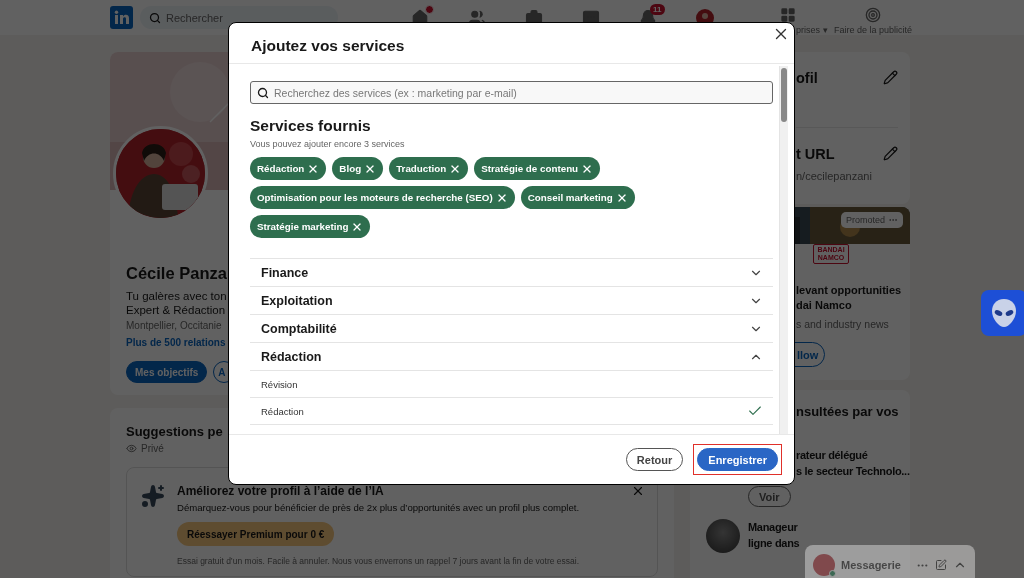 Image resolution: width=1024 pixels, height=578 pixels. What do you see at coordinates (121, 17) in the screenshot?
I see `linkedin-logo` at bounding box center [121, 17].